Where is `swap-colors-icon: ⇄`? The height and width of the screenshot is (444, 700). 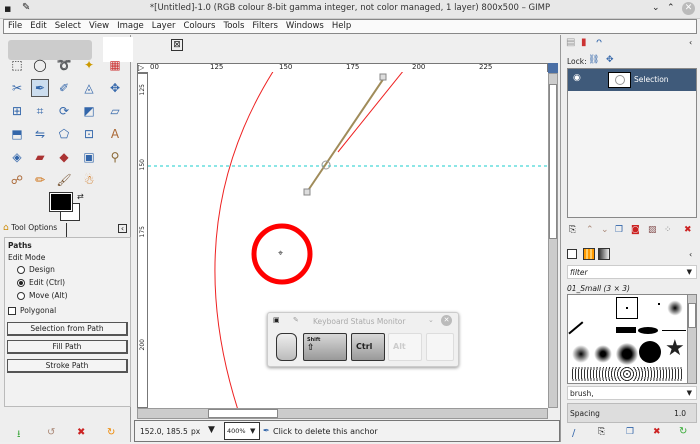
swap-colors-icon: ⇄ is located at coordinates (80, 196).